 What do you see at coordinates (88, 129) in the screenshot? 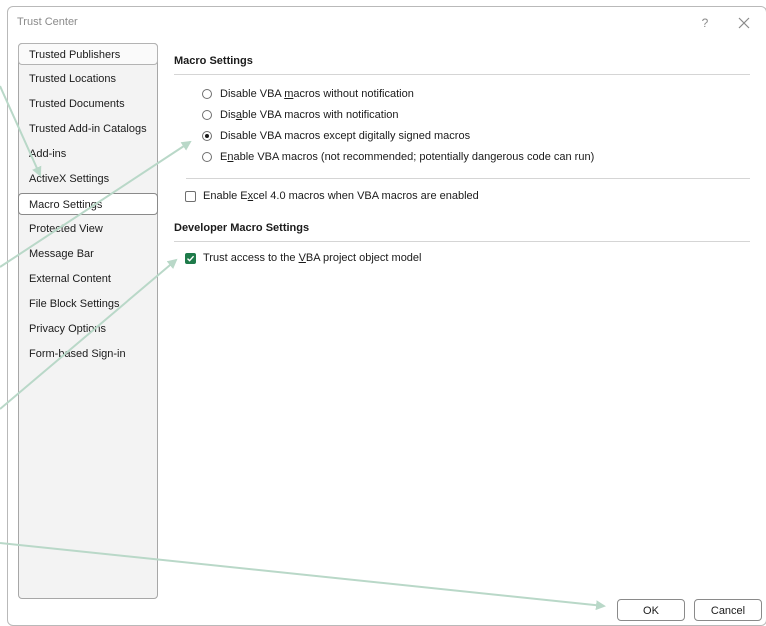
I see `sidebar-item-trusted-add-in-catalogs: Trusted Add-in Catalogs` at bounding box center [88, 129].